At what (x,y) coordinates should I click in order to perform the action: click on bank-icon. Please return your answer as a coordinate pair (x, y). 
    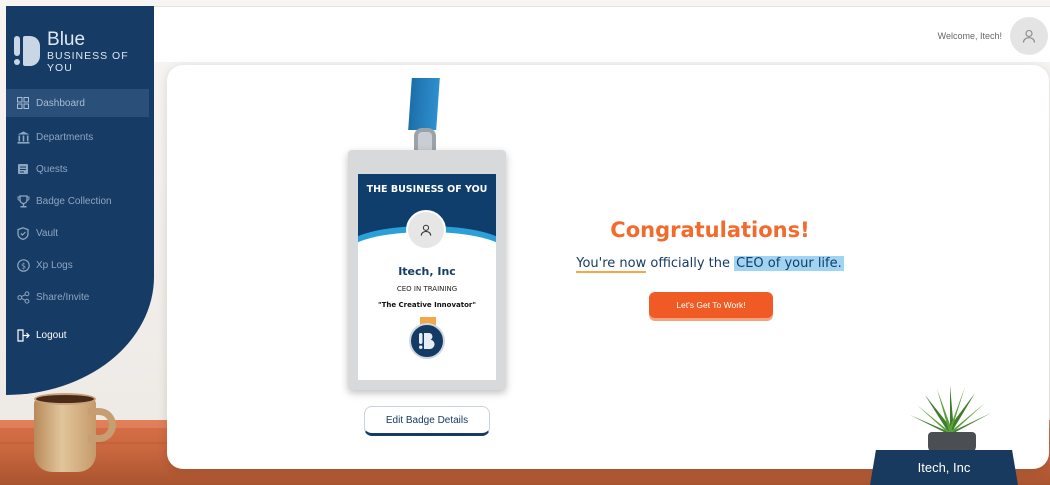
    Looking at the image, I should click on (23, 137).